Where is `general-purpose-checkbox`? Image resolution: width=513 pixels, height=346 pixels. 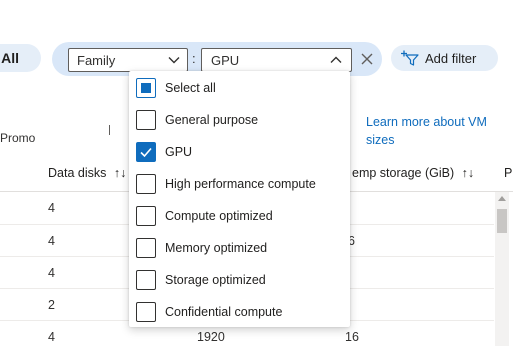
general-purpose-checkbox is located at coordinates (146, 120).